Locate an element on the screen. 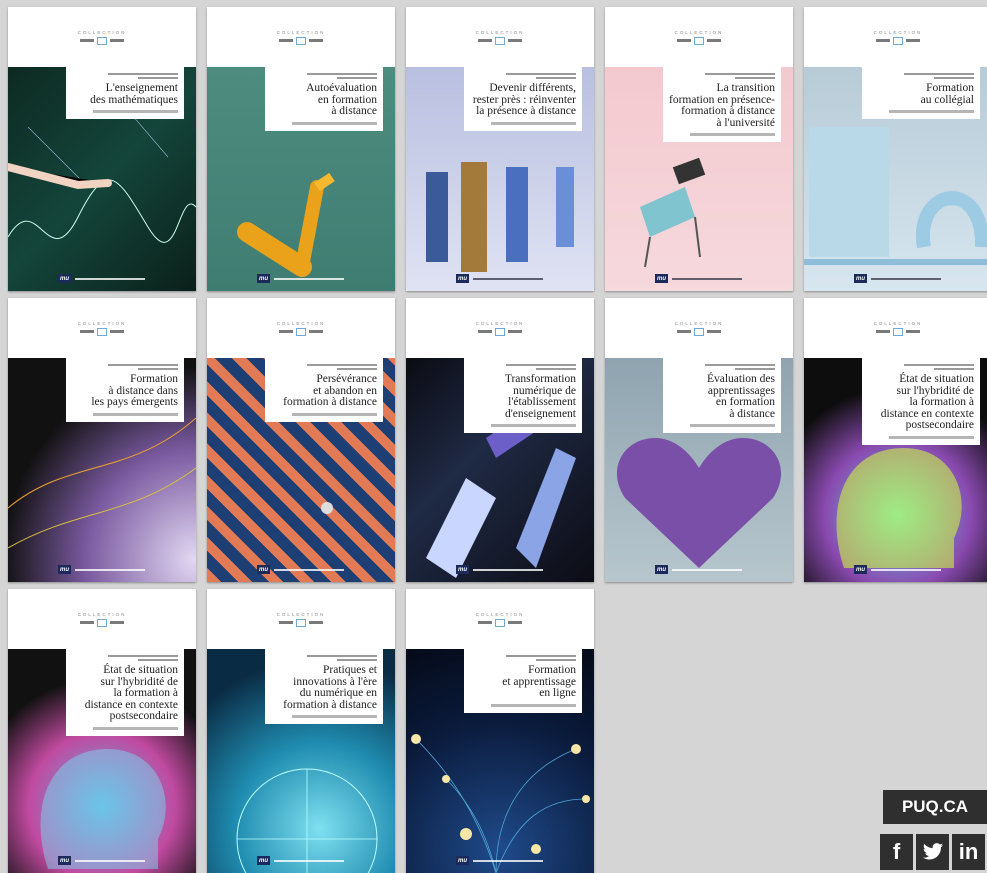 This screenshot has width=987, height=873. title-panel: Formation au collégial is located at coordinates (921, 93).